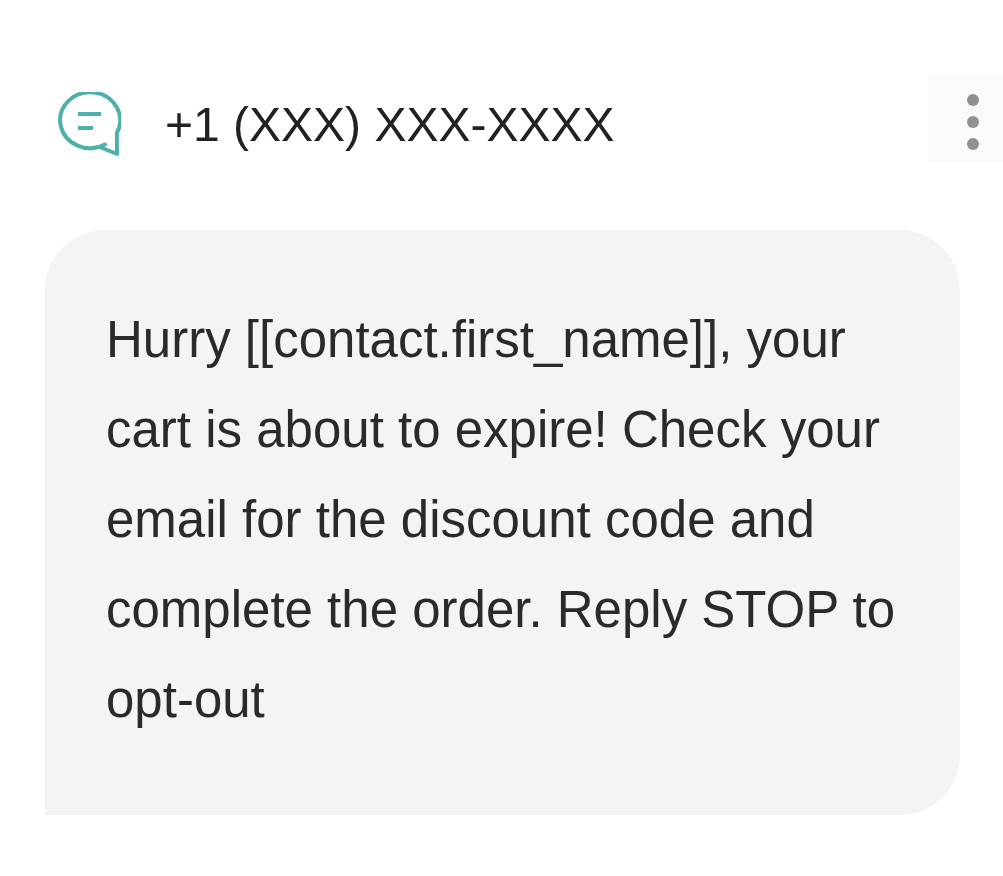 This screenshot has height=876, width=1003. What do you see at coordinates (88, 125) in the screenshot?
I see `chat-bubble-icon` at bounding box center [88, 125].